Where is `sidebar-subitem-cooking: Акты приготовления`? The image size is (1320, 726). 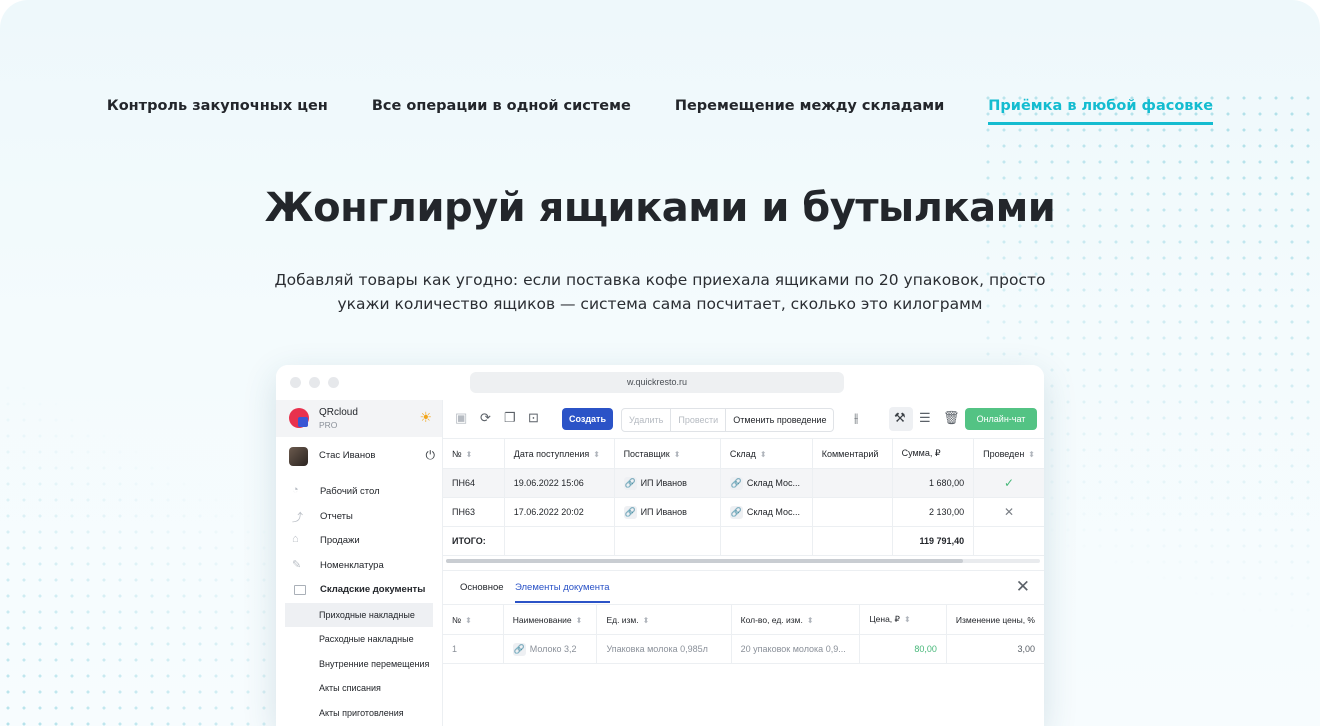
sidebar-subitem-cooking: Акты приготовления is located at coordinates (359, 713).